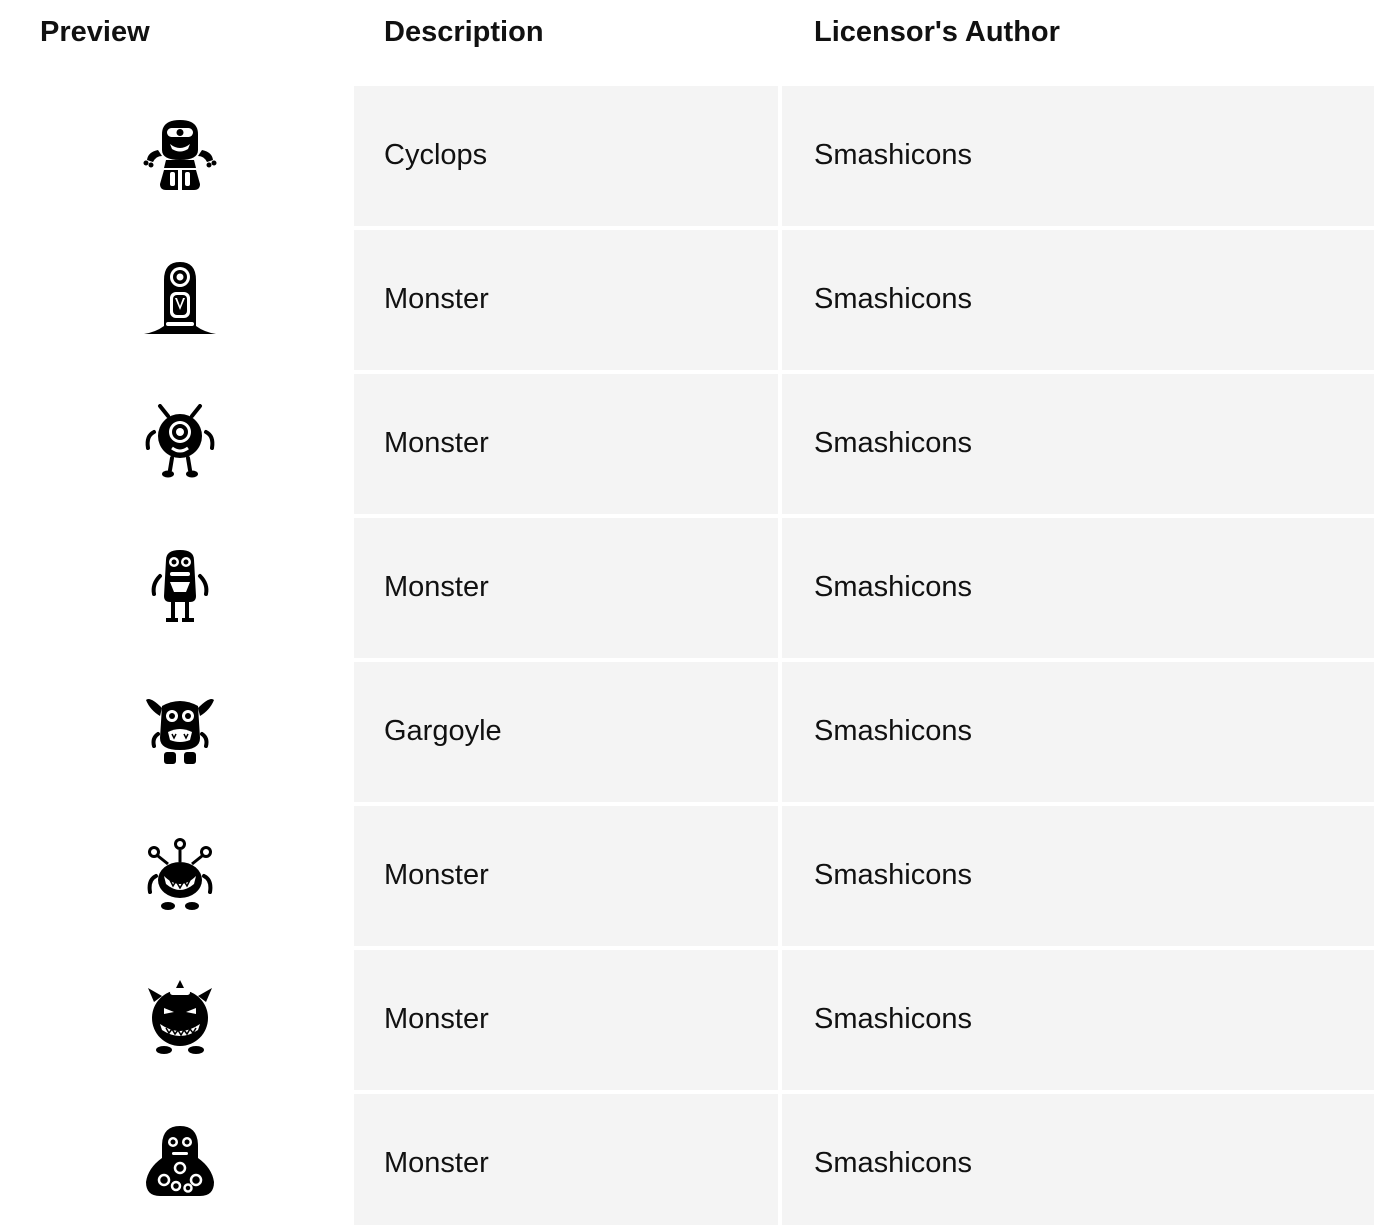 This screenshot has width=1374, height=1225. What do you see at coordinates (566, 156) in the screenshot?
I see `description-cell: Cyclops` at bounding box center [566, 156].